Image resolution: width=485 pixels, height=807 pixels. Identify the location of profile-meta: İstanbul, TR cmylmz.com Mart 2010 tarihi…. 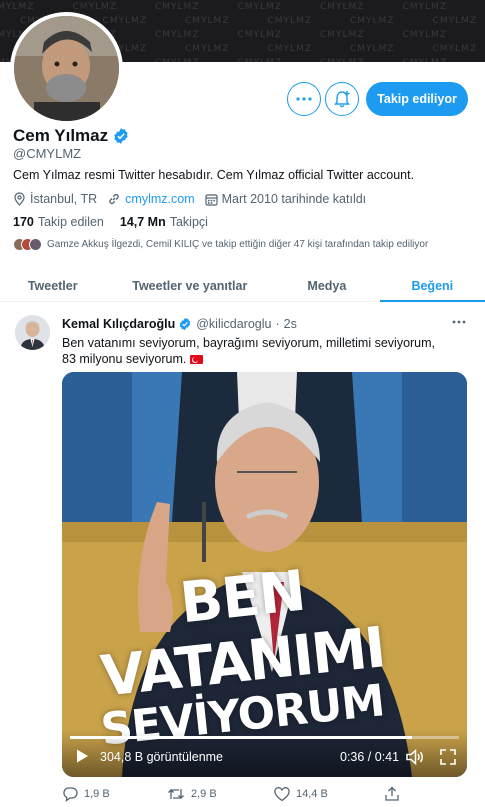
(194, 199).